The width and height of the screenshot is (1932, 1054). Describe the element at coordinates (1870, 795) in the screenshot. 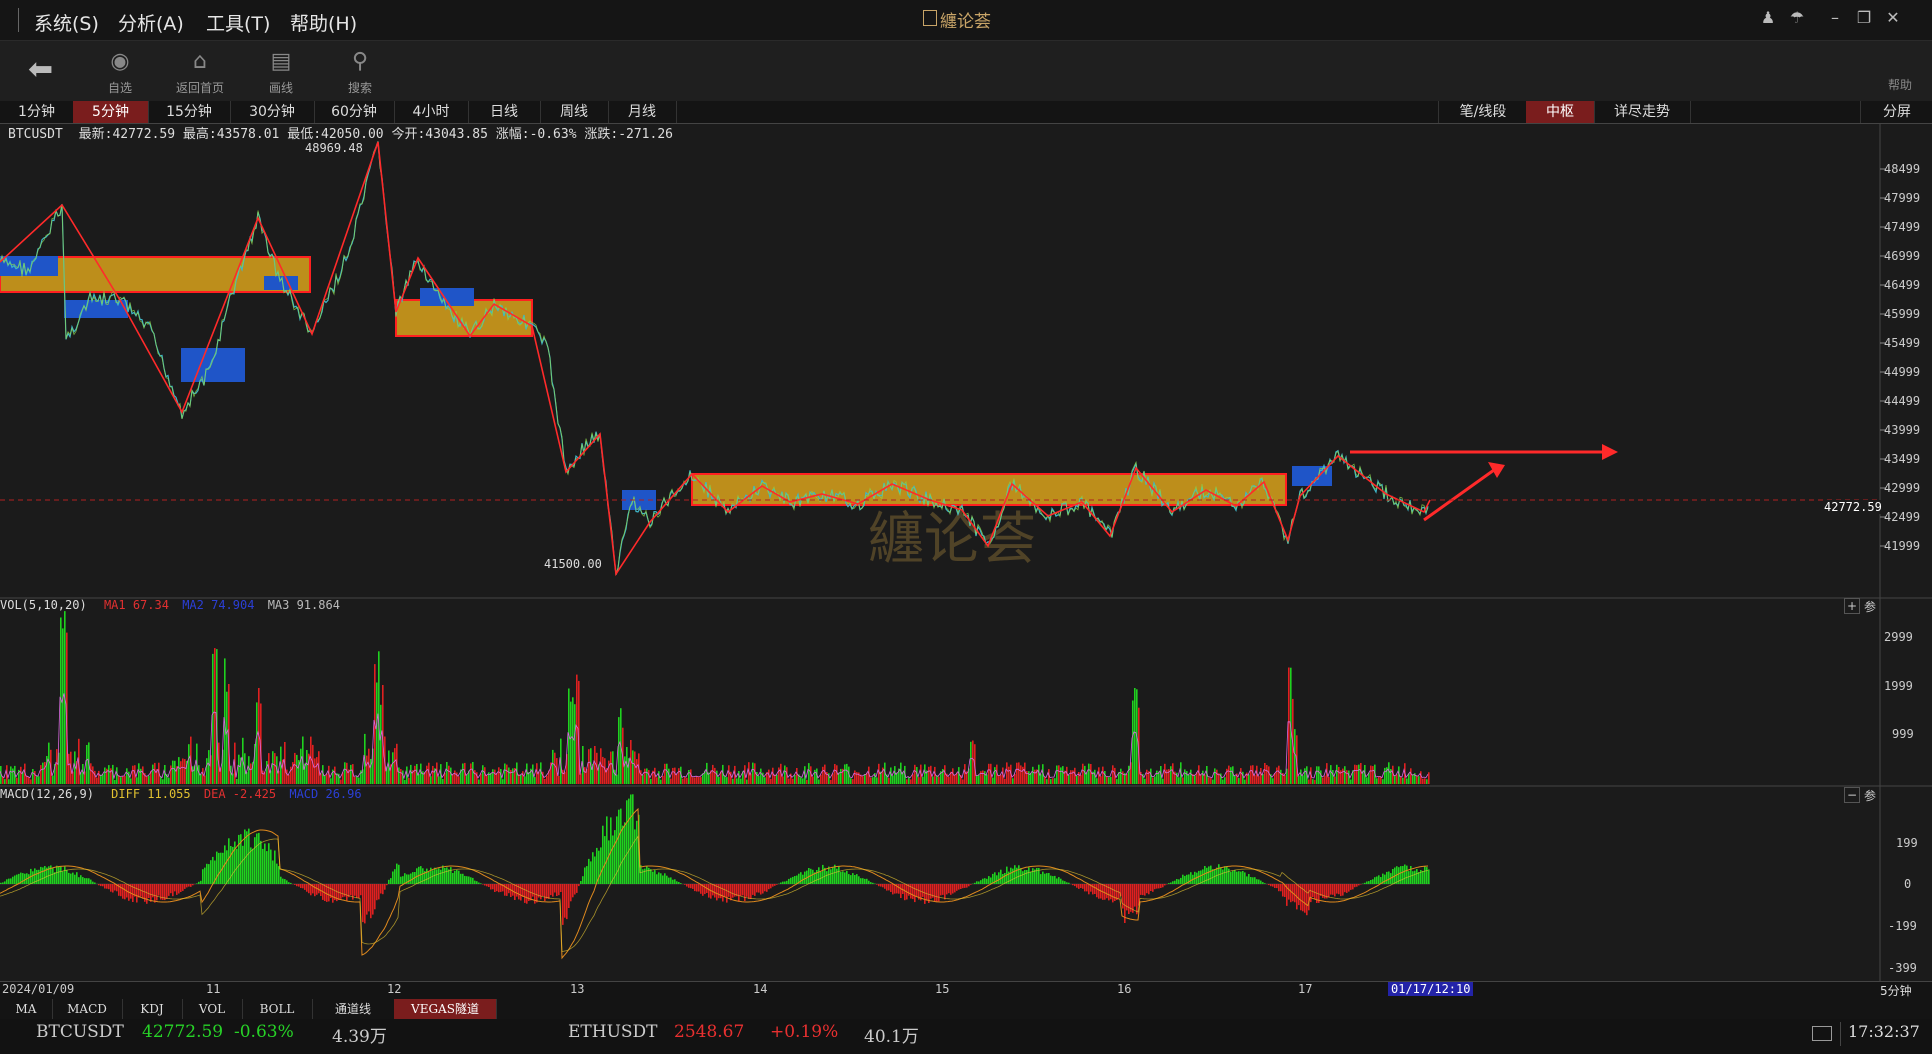

I see `macd-param-button: 参` at that location.